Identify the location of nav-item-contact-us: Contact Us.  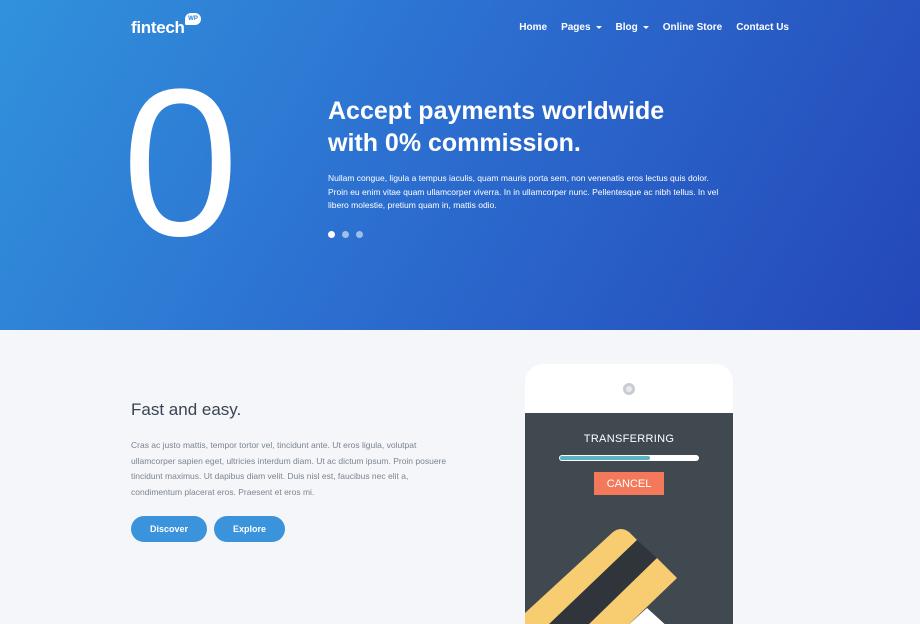
(762, 27).